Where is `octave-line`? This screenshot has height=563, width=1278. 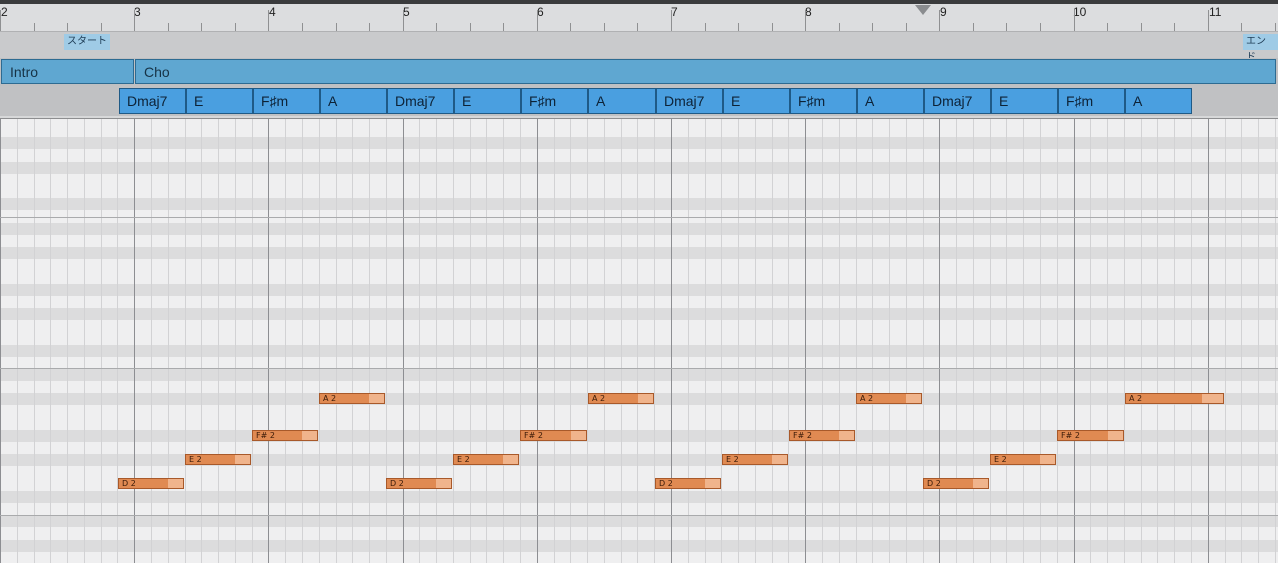 octave-line is located at coordinates (639, 515).